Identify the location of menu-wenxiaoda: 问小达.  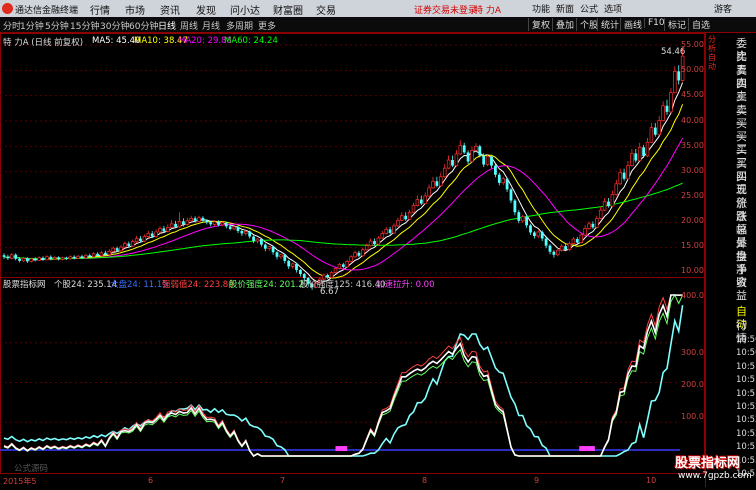
(245, 9).